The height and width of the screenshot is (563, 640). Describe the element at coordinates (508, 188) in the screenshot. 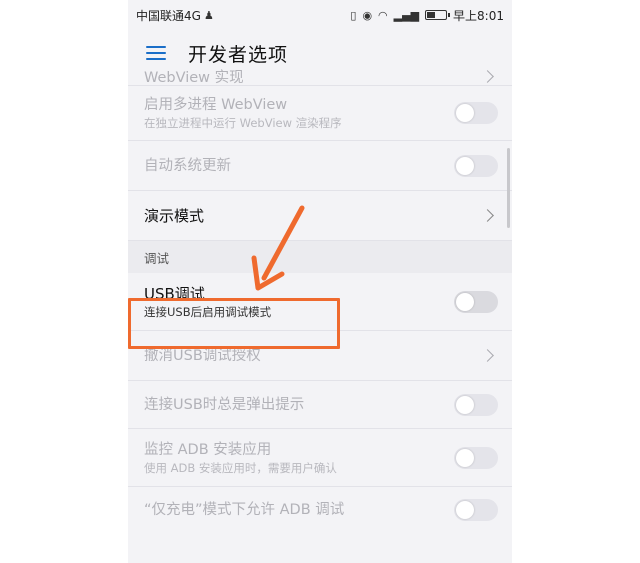

I see `scrollbar` at that location.